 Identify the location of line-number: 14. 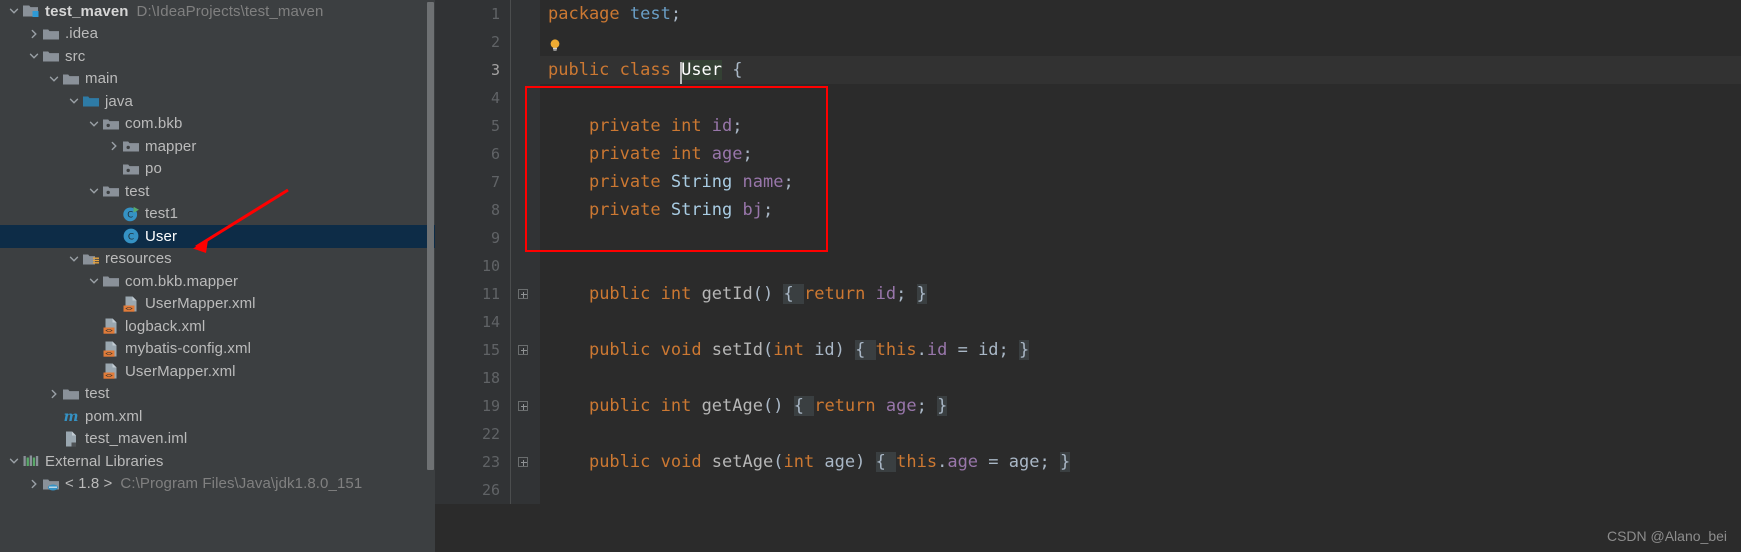
(472, 322).